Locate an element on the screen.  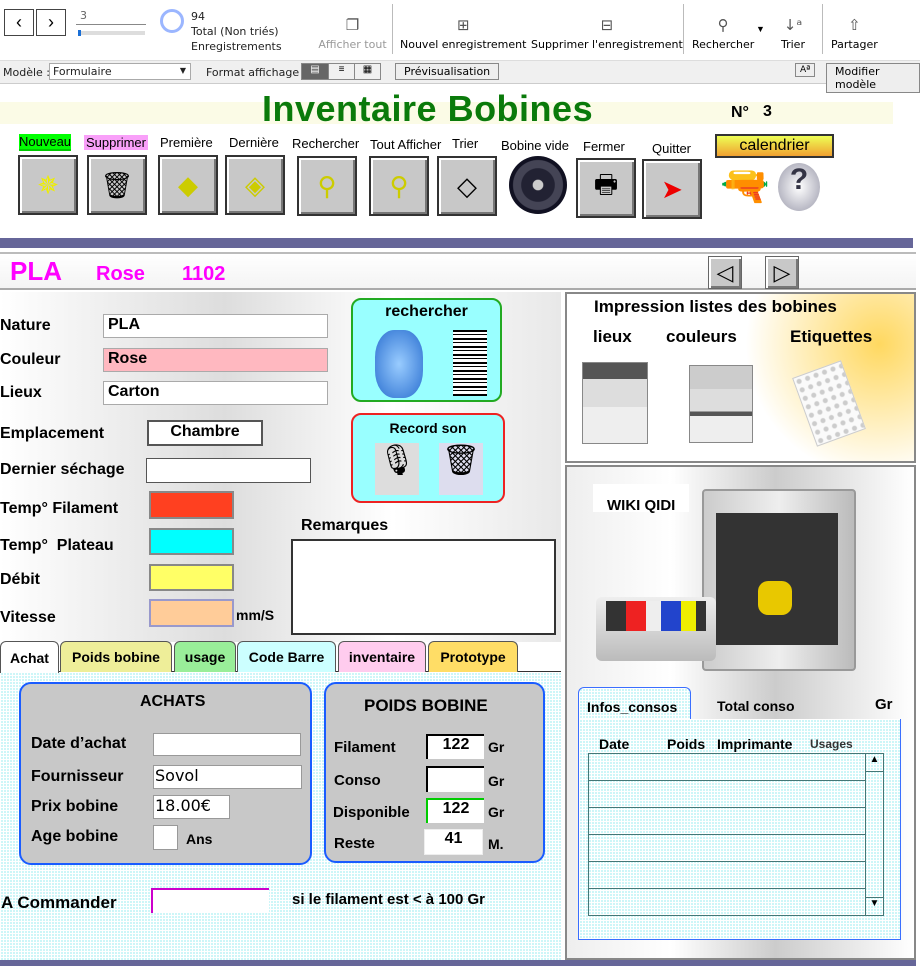
quit-button: ➤ is located at coordinates (672, 189).